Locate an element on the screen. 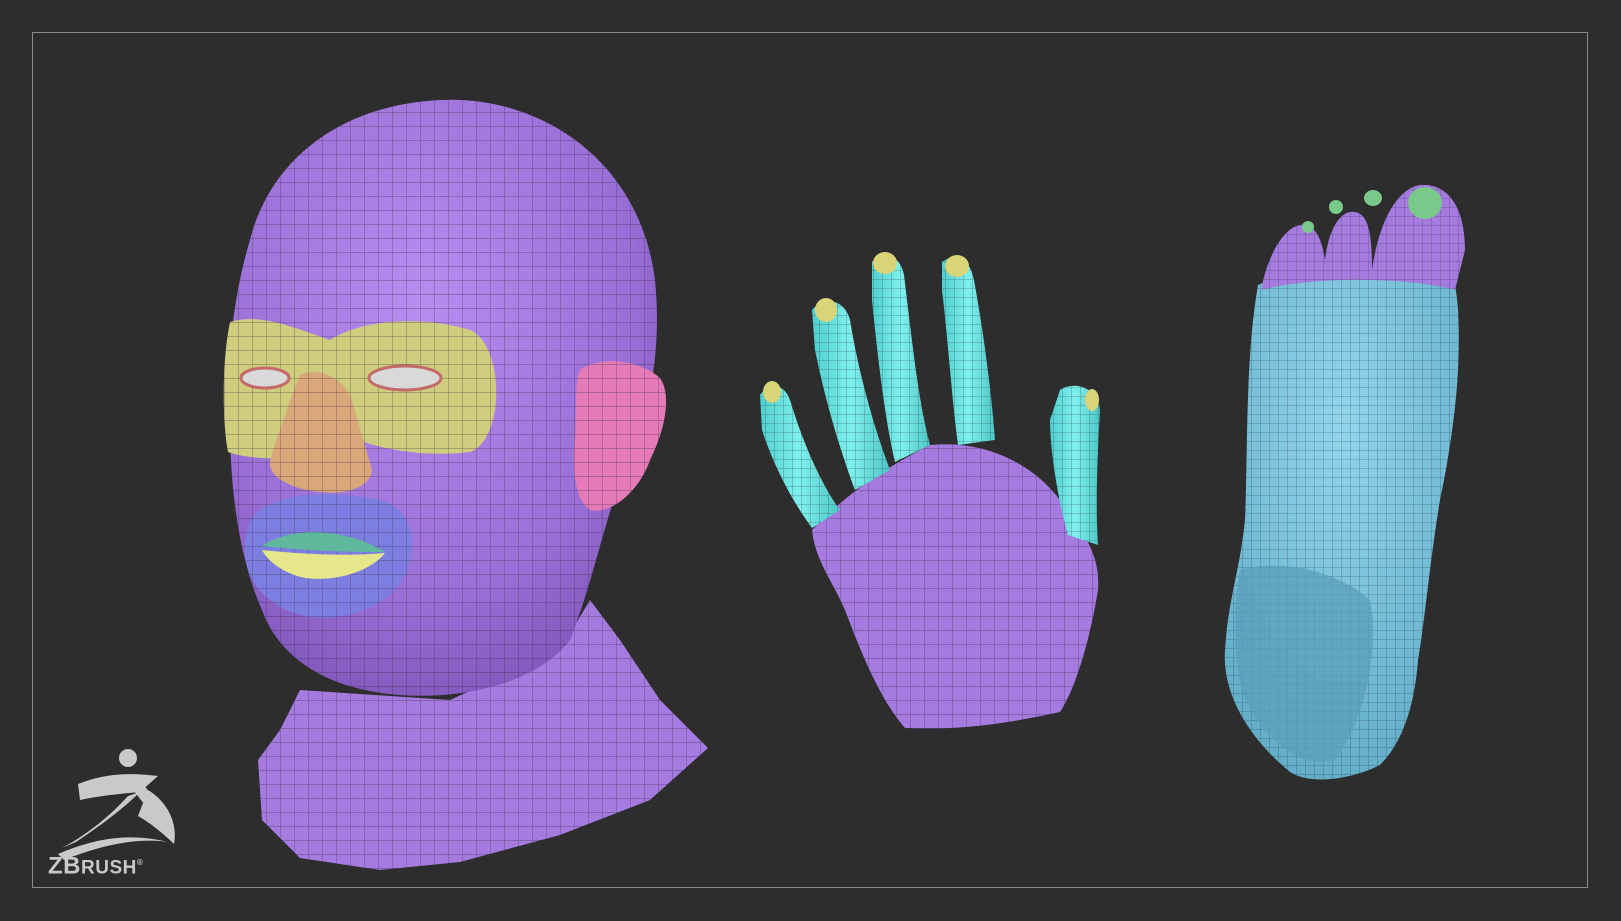 This screenshot has width=1621, height=921. toenail-big is located at coordinates (1425, 203).